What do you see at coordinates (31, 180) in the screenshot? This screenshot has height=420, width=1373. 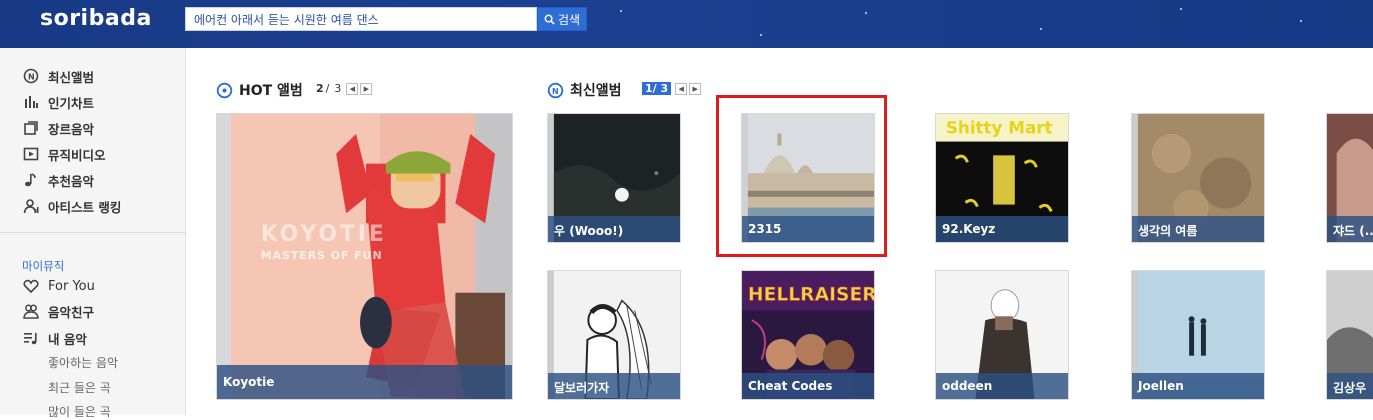 I see `music-note-icon` at bounding box center [31, 180].